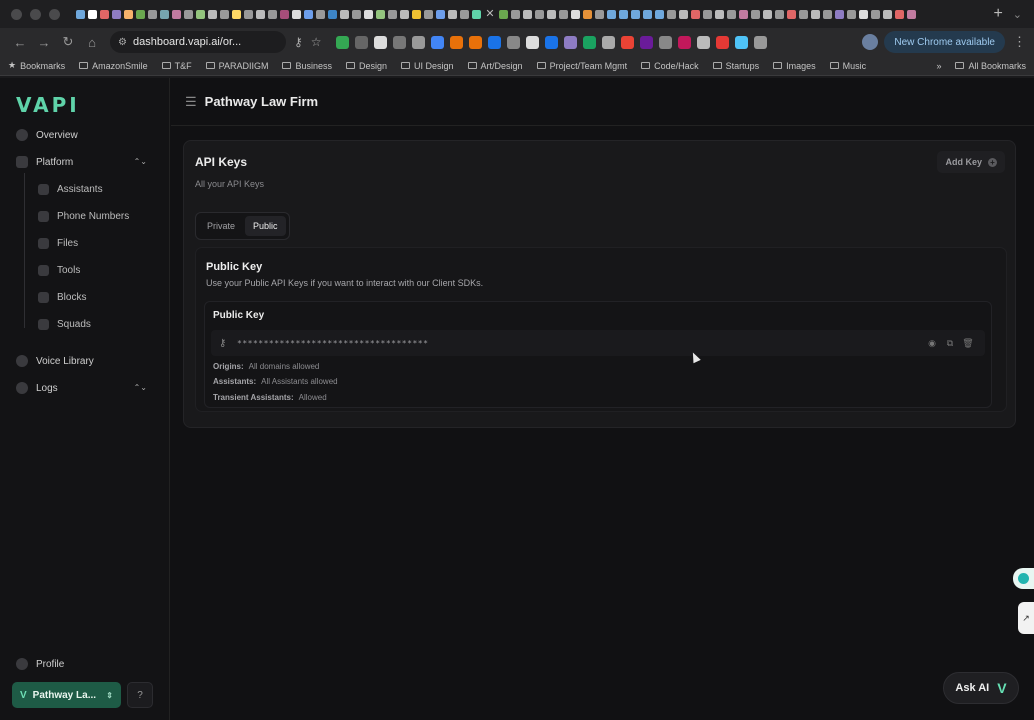 This screenshot has height=720, width=1034. I want to click on file-icon, so click(43, 243).